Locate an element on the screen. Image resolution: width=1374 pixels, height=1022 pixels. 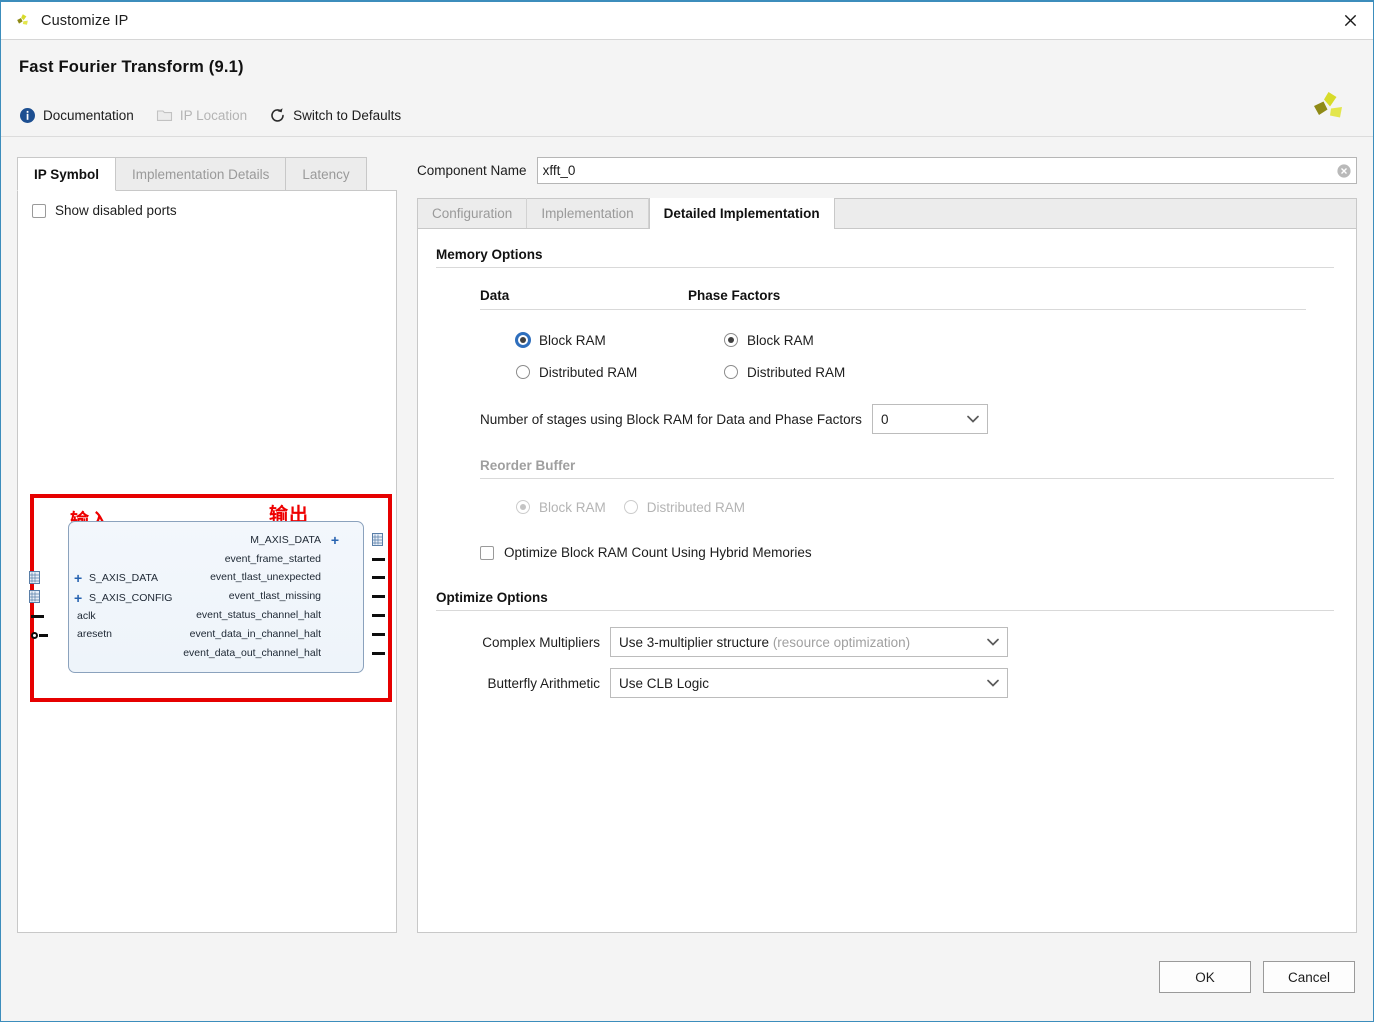
tab-configuration-label: Configuration is located at coordinates (472, 213).